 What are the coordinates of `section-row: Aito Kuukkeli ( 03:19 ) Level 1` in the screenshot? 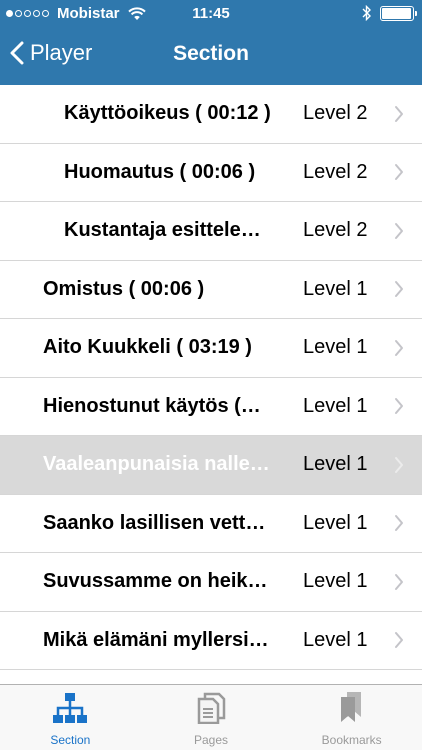 It's located at (211, 348).